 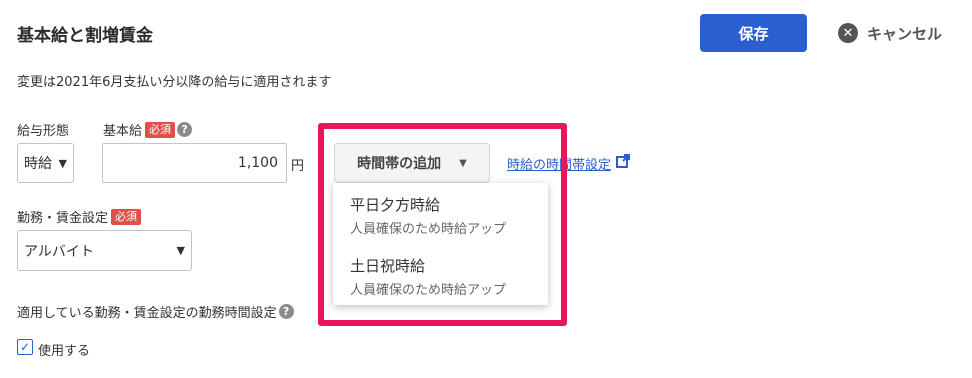 I want to click on base-pay-input: 1,100, so click(x=194, y=163).